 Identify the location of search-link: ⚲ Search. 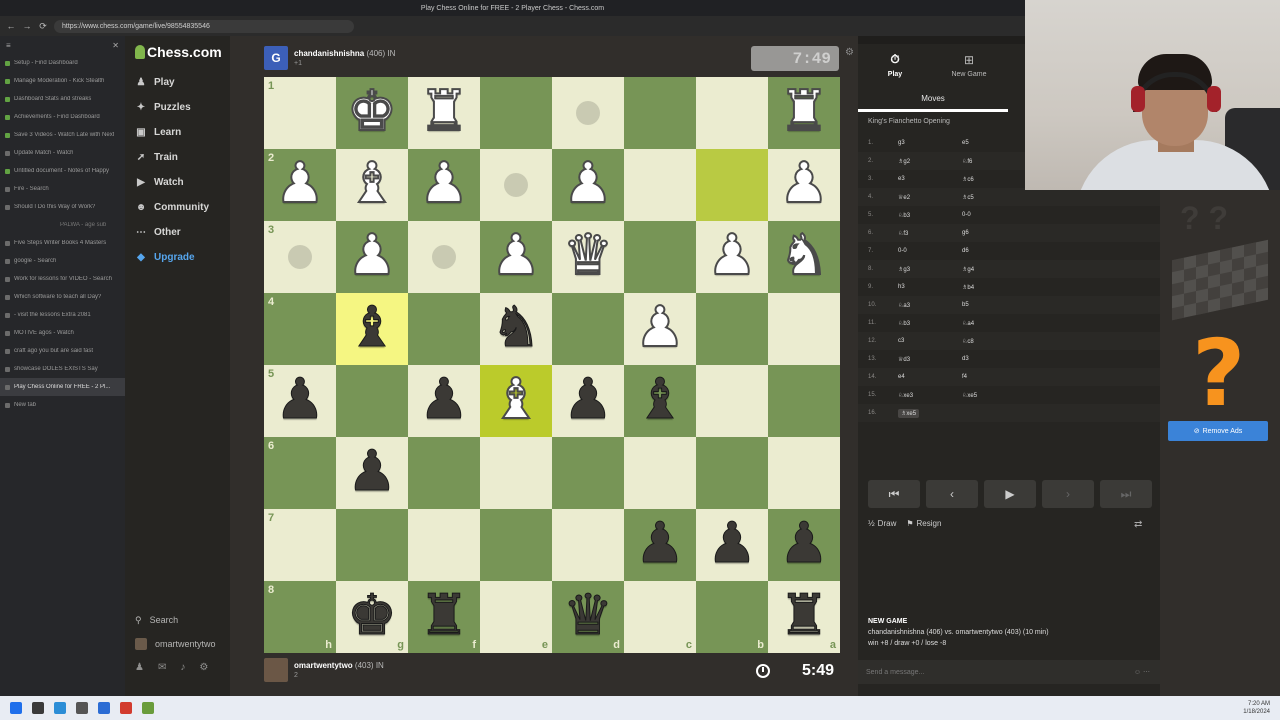
(177, 620).